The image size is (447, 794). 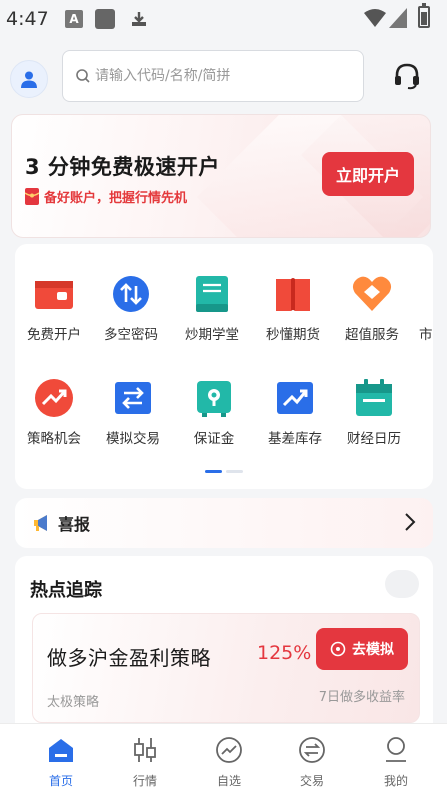 I want to click on strategy-name: 做多沪金盈利策略, so click(x=129, y=658).